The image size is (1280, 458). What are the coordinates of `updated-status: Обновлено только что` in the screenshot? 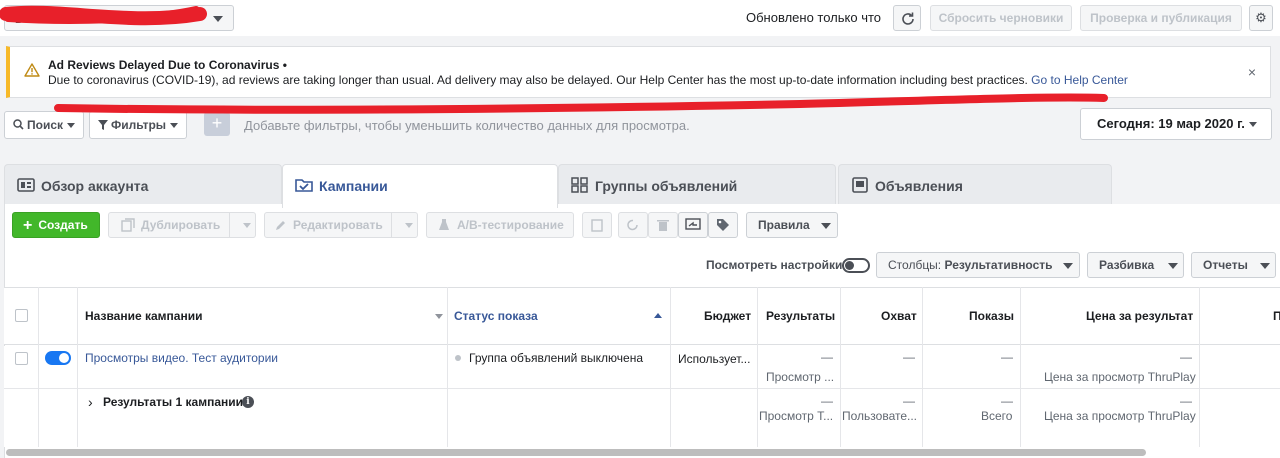 It's located at (814, 17).